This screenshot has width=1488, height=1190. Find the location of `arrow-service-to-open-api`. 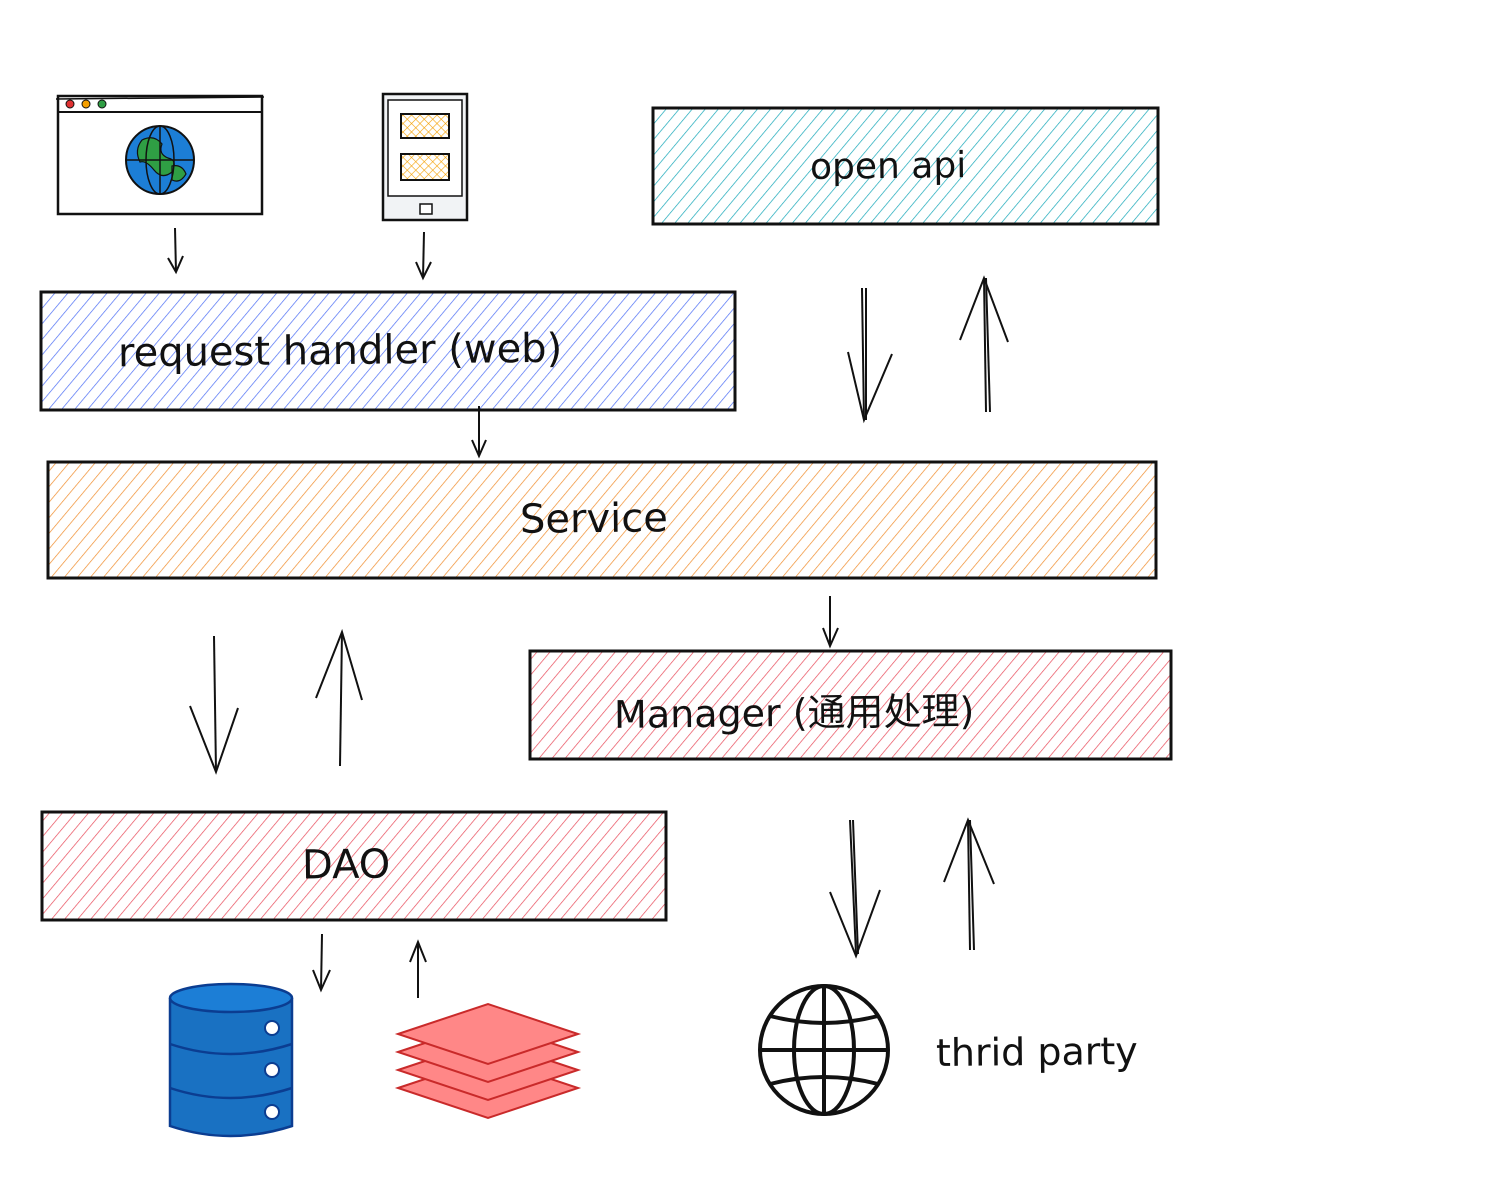

arrow-service-to-open-api is located at coordinates (984, 344).